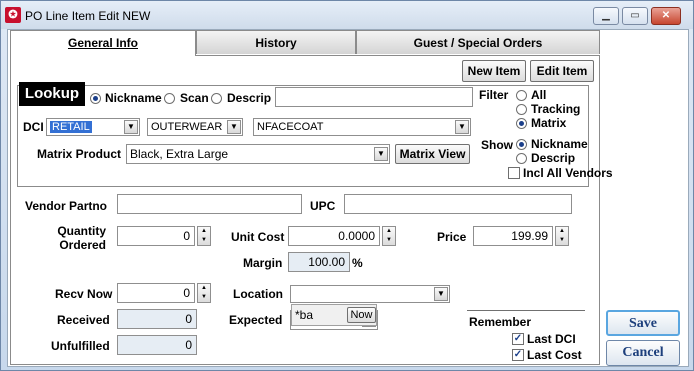 This screenshot has width=694, height=371. Describe the element at coordinates (258, 237) in the screenshot. I see `unit-cost-label: Unit Cost` at that location.